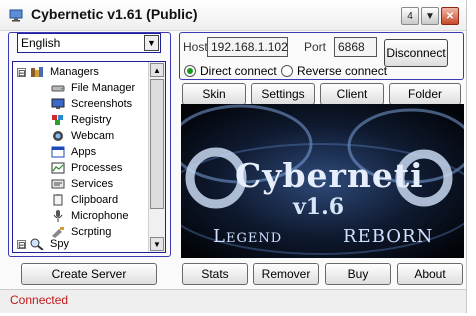  Describe the element at coordinates (233, 15) in the screenshot. I see `title-bar: Cybernetic v1.61 (Public) 4 ▼ ✕` at that location.